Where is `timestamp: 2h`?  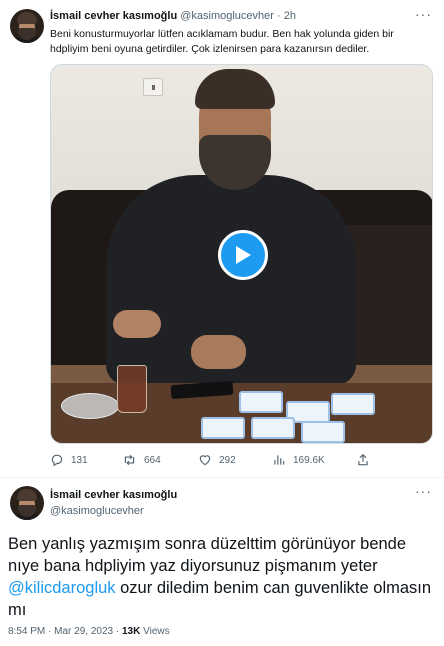 timestamp: 2h is located at coordinates (290, 16).